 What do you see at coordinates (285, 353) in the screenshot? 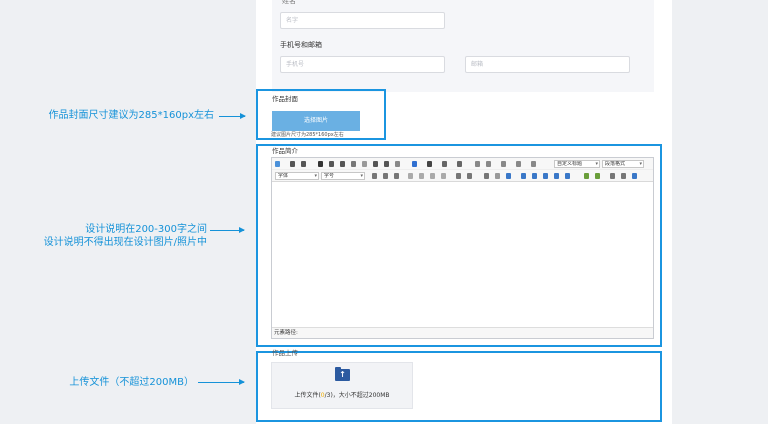
I see `upload-label: 作品上传` at bounding box center [285, 353].